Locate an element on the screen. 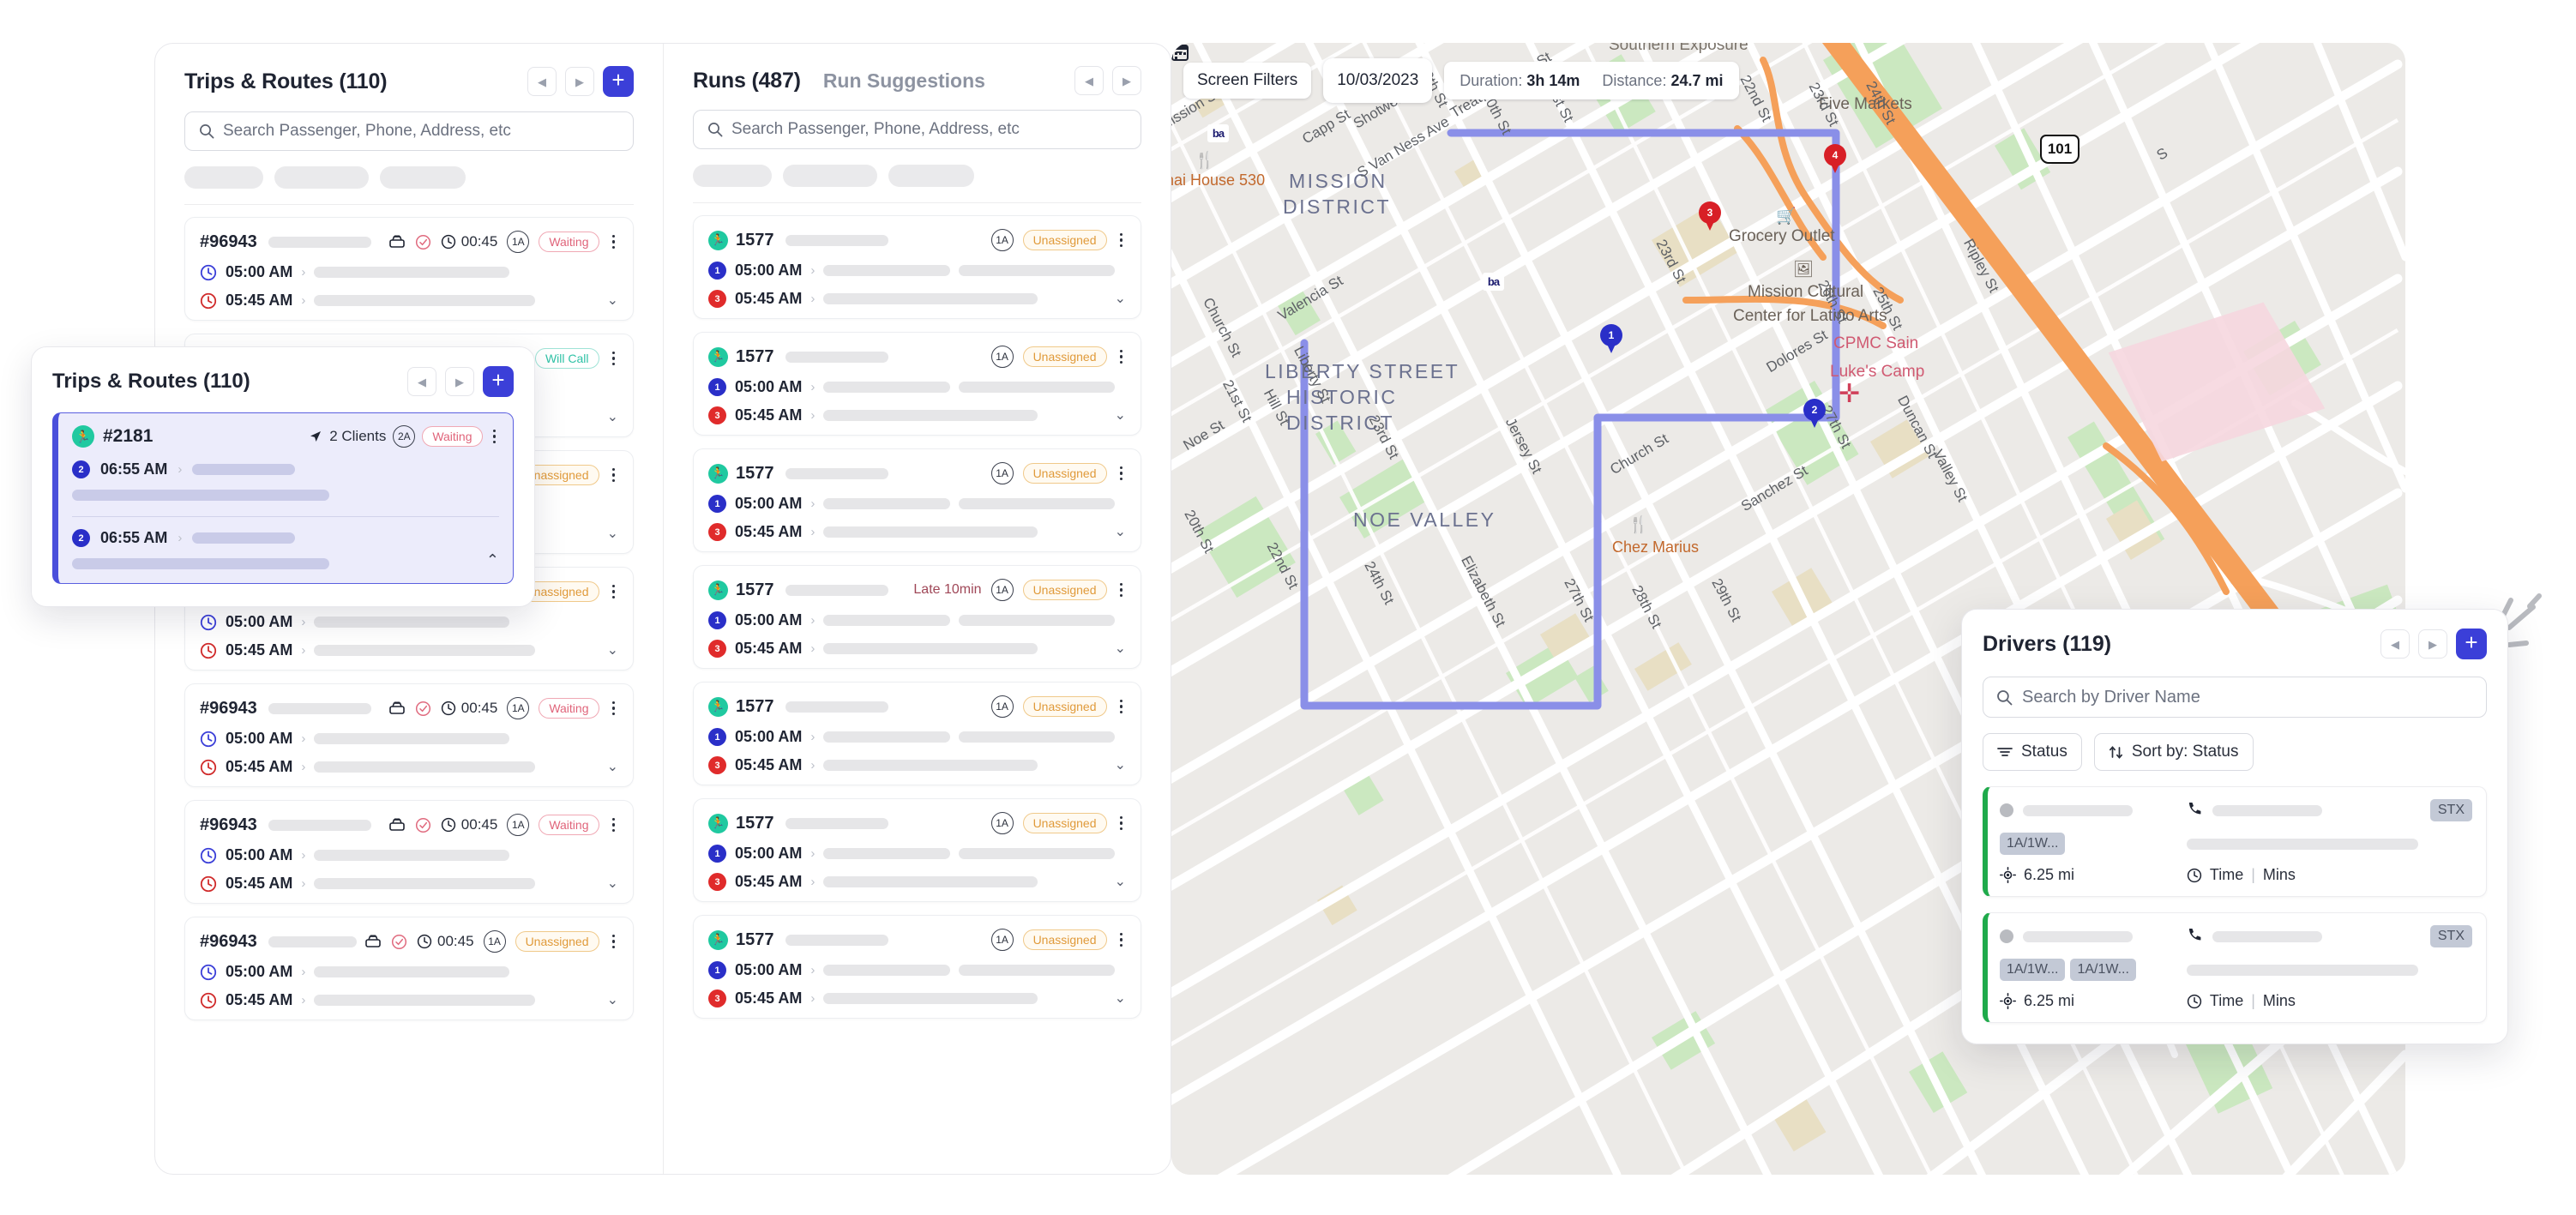 This screenshot has height=1215, width=2576. driver-status-filter-button: Status is located at coordinates (2033, 752).